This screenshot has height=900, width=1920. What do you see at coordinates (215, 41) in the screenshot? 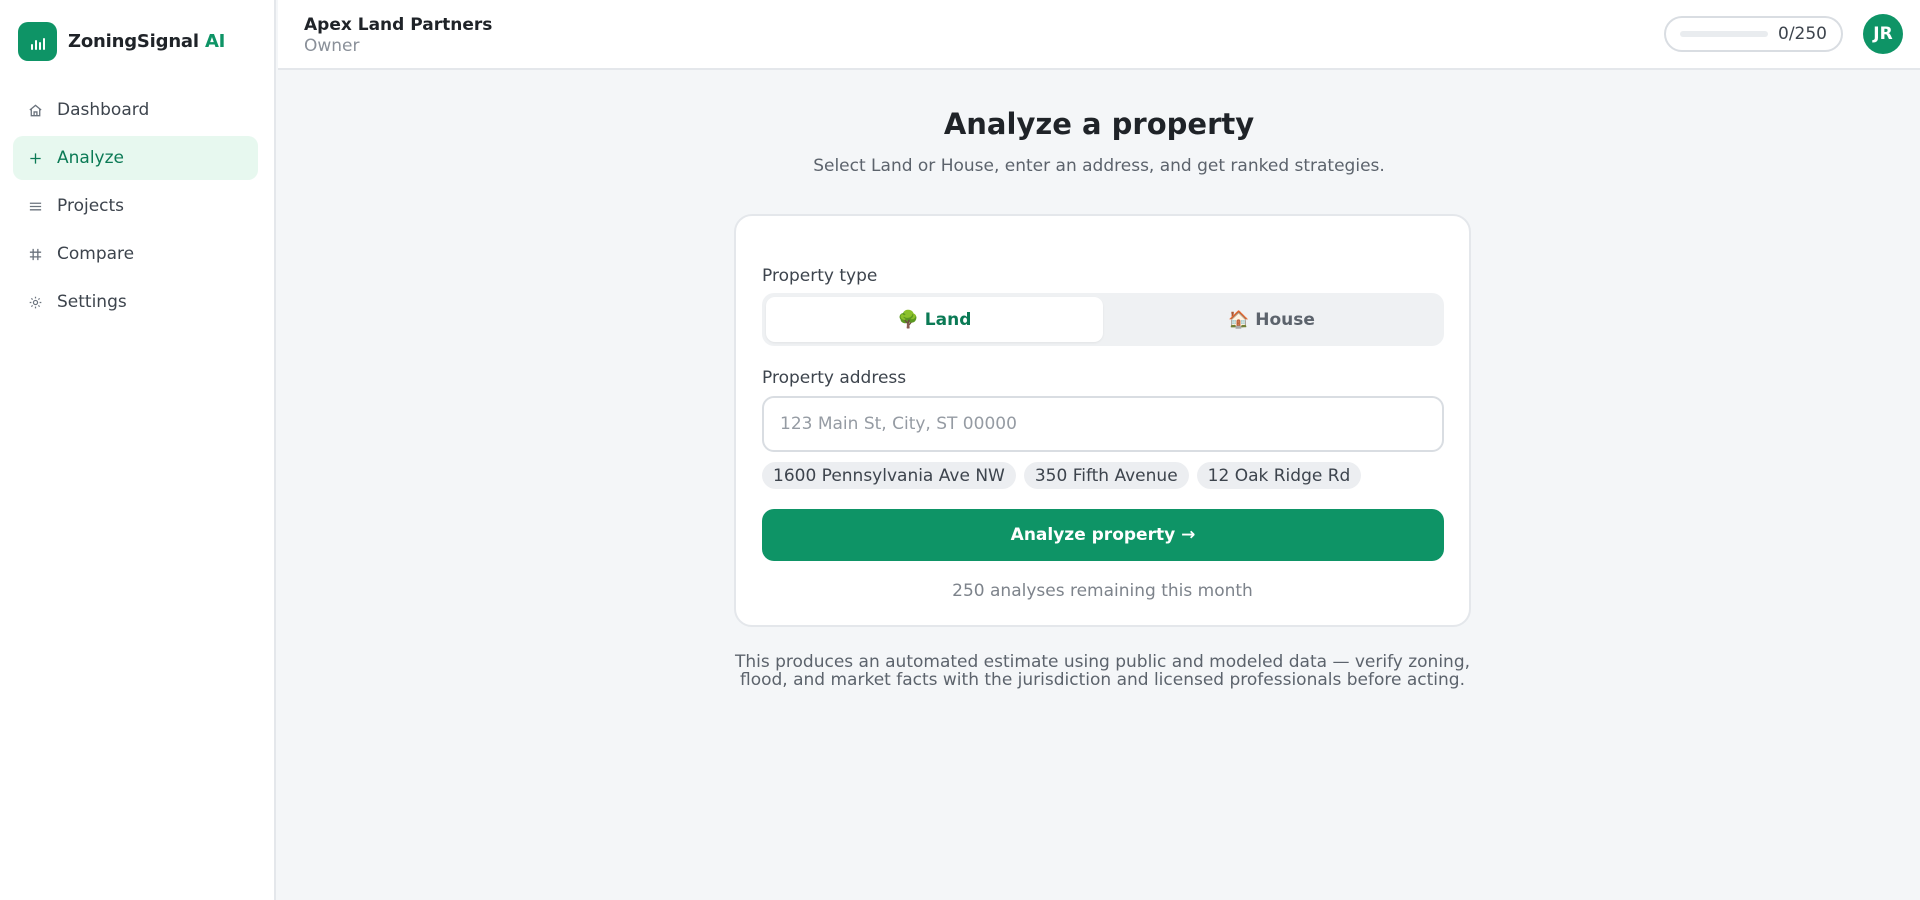
I see `brand-ai-suffix: AI` at bounding box center [215, 41].